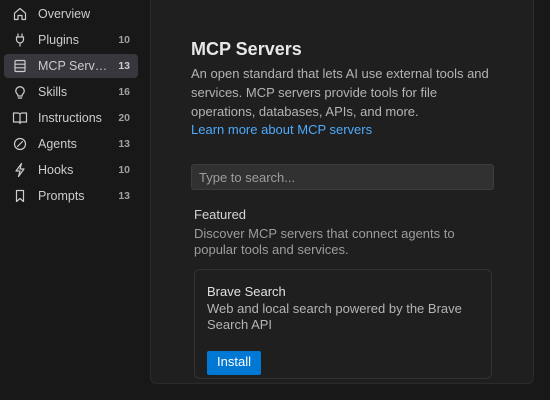  Describe the element at coordinates (20, 66) in the screenshot. I see `server-icon` at that location.